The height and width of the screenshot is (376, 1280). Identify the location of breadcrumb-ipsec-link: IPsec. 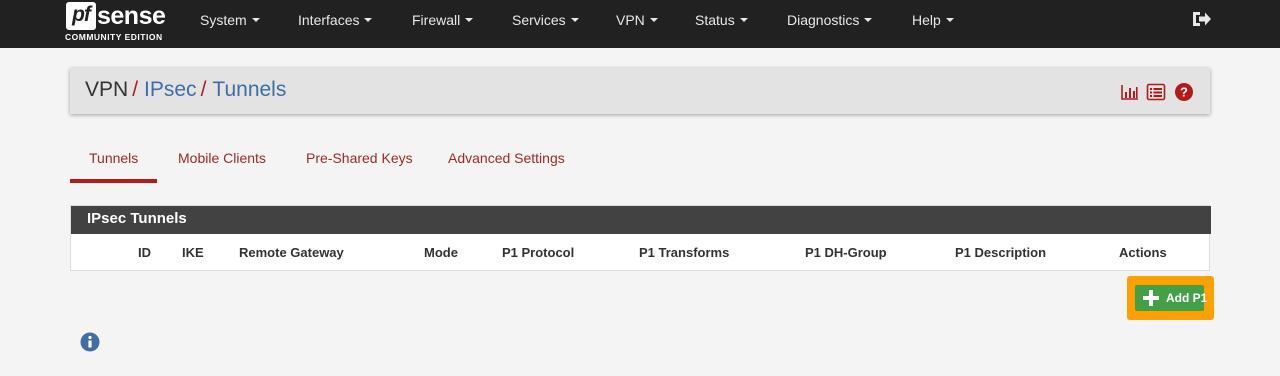
(170, 89).